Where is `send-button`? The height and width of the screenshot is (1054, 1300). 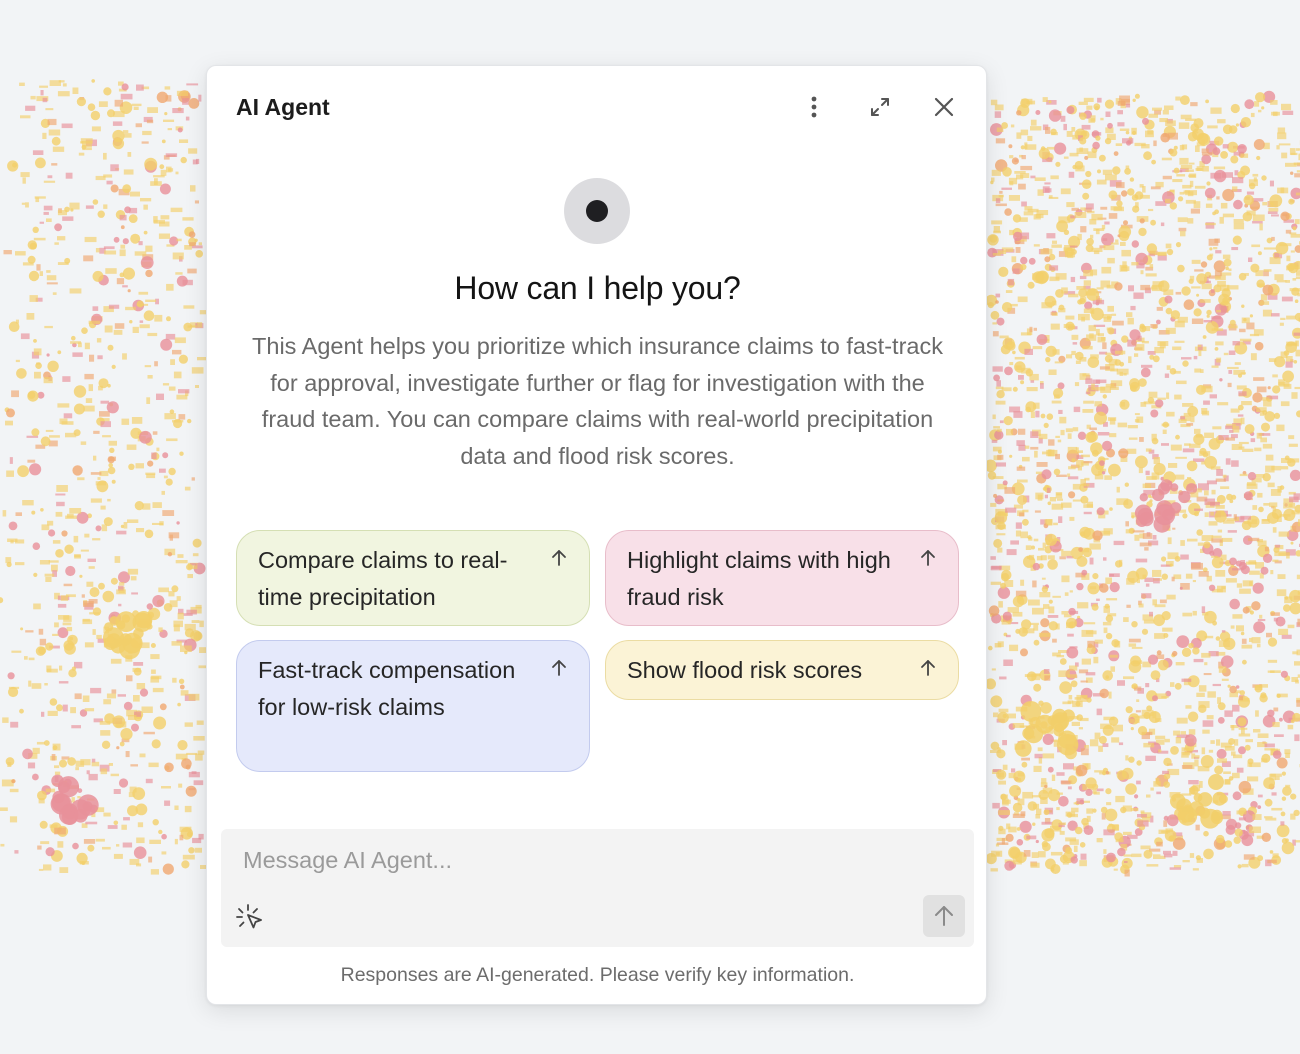 send-button is located at coordinates (944, 916).